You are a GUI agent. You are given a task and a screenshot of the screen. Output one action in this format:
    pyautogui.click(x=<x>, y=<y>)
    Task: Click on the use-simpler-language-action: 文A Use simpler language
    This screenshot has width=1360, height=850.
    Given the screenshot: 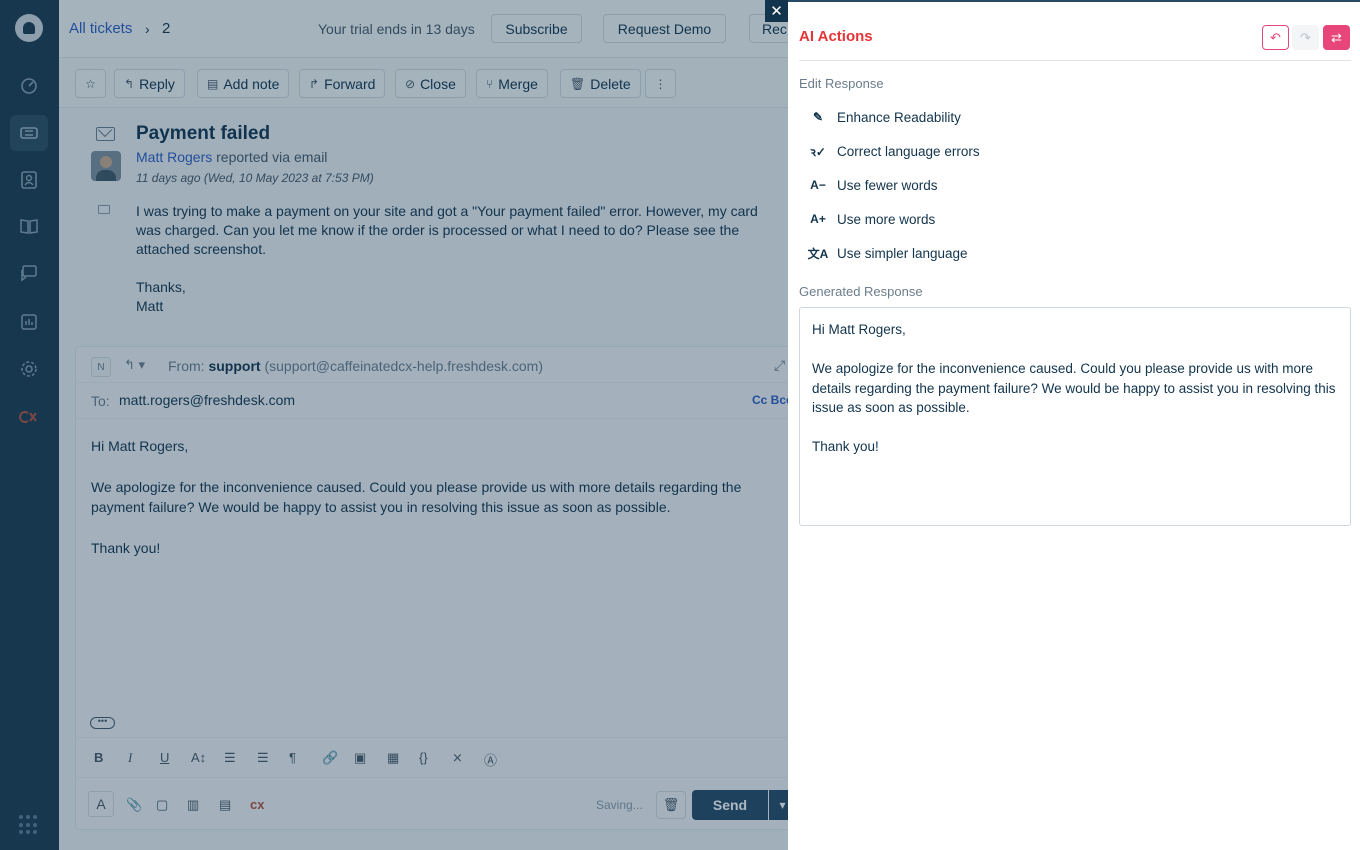 What is the action you would take?
    pyautogui.click(x=1075, y=253)
    